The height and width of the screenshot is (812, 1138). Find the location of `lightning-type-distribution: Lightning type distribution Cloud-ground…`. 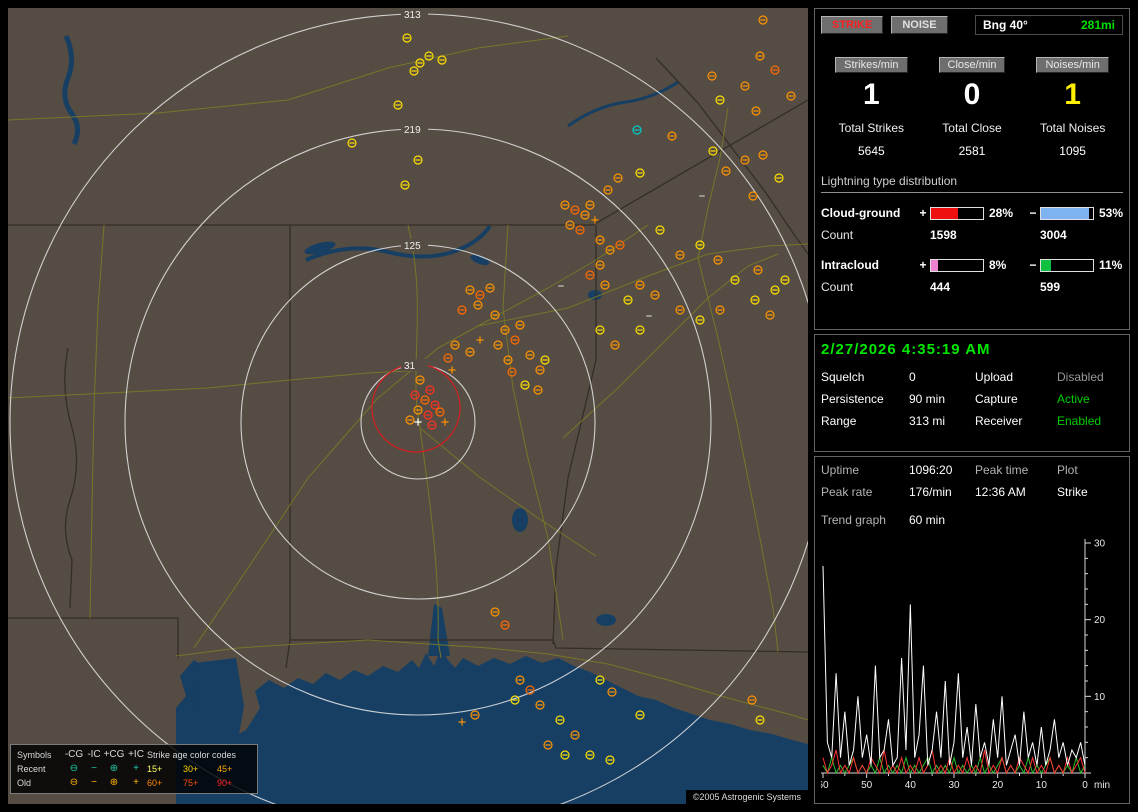

lightning-type-distribution: Lightning type distribution Cloud-ground… is located at coordinates (972, 236).